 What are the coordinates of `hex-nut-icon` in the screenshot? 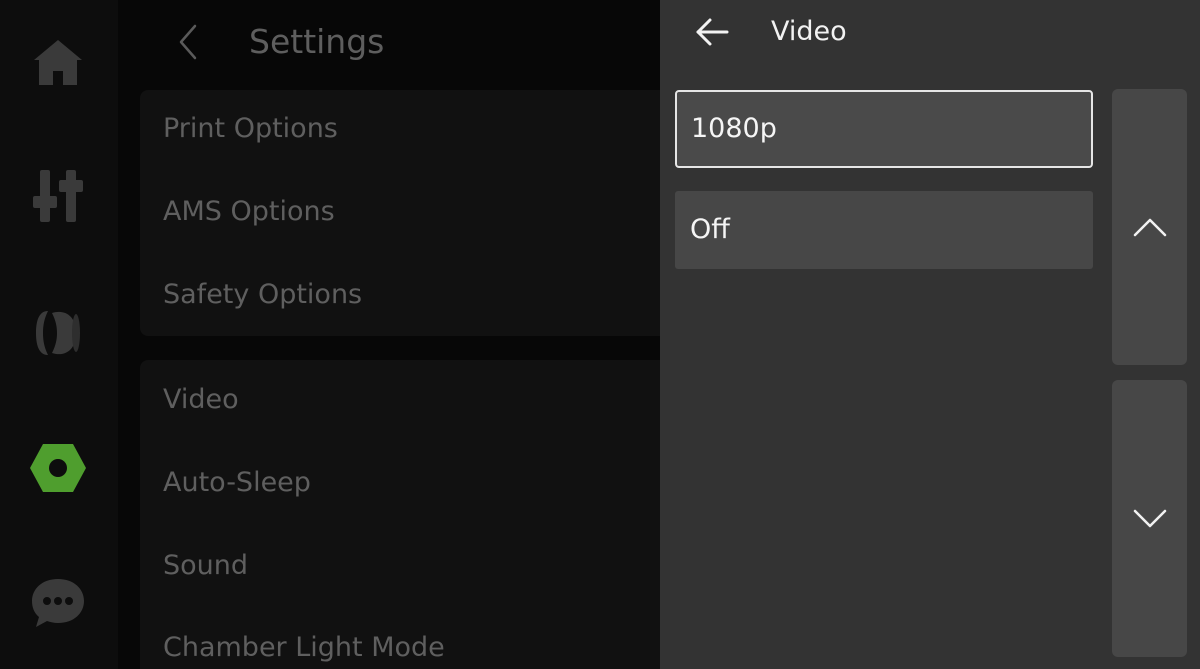 It's located at (58, 468).